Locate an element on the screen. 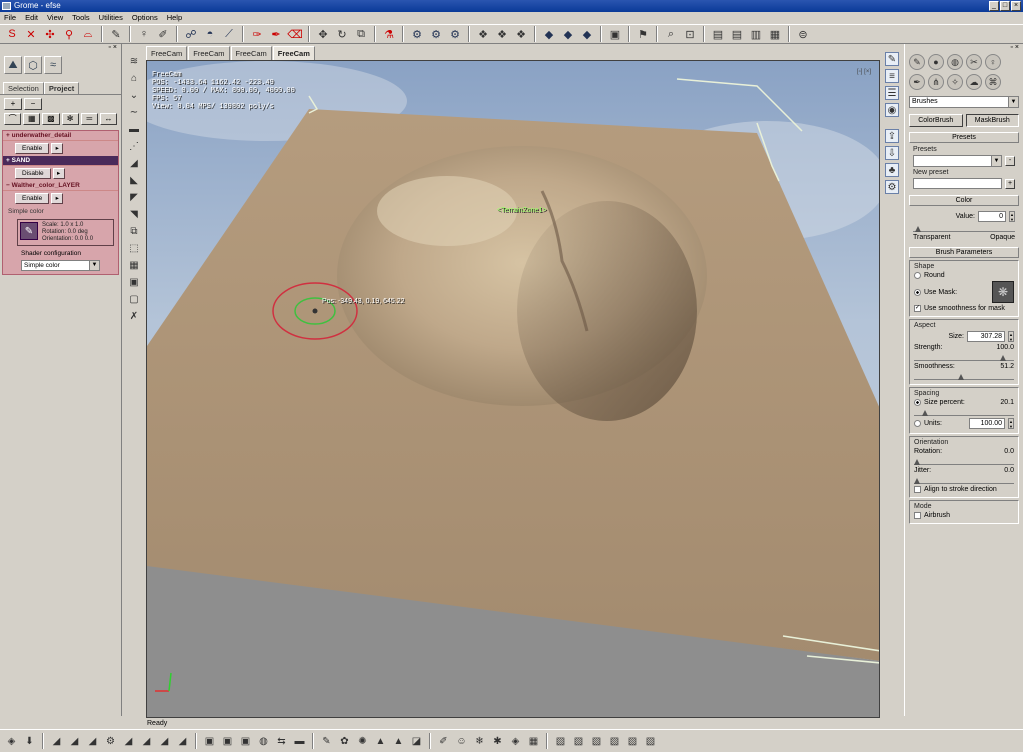 The height and width of the screenshot is (752, 1023). wand-icon: ✧ is located at coordinates (955, 82).